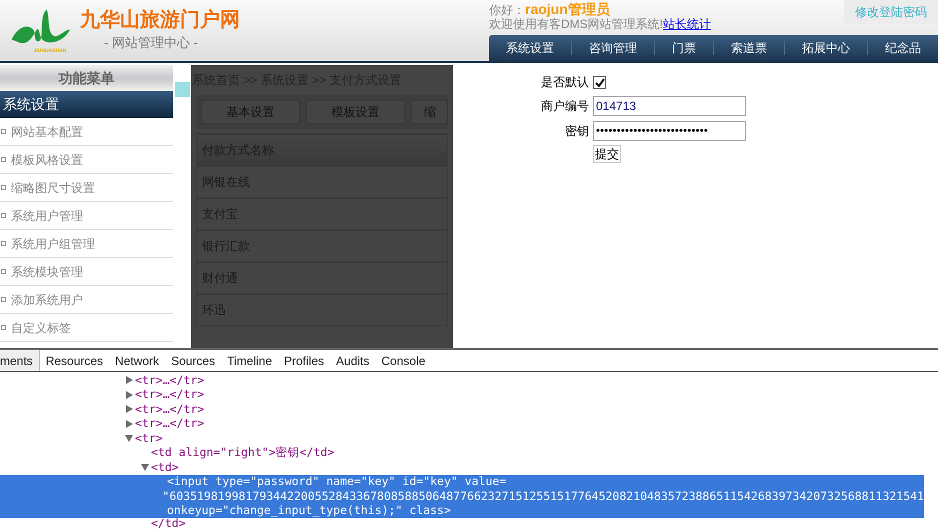  I want to click on merchant-input: 014713, so click(669, 106).